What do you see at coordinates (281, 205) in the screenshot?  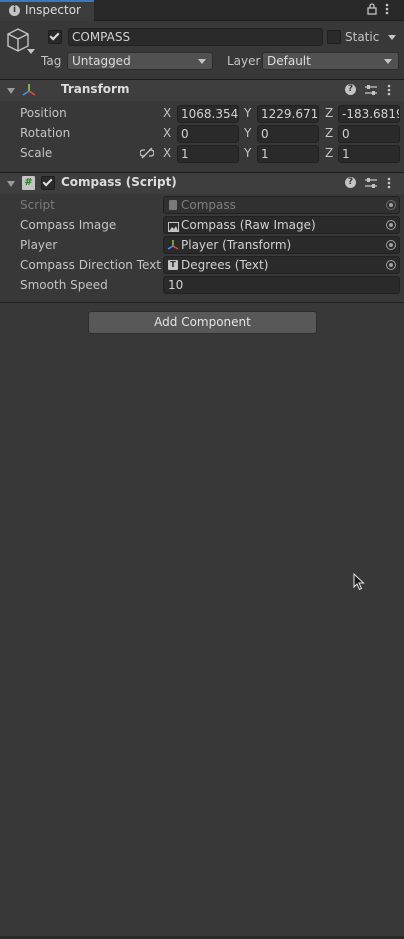 I see `script-object-field: Compass` at bounding box center [281, 205].